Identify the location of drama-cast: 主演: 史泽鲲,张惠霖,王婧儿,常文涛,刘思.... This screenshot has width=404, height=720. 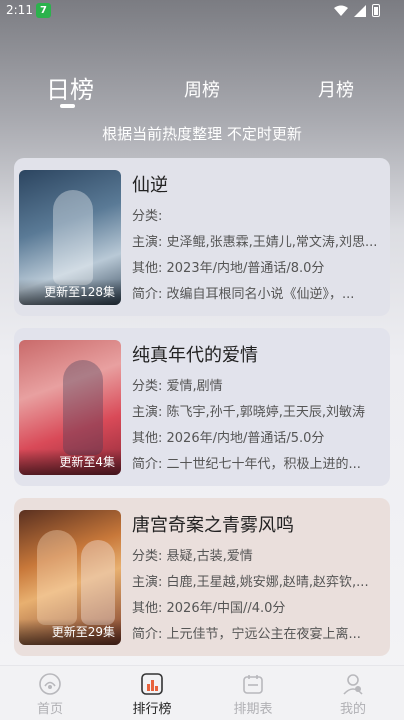
(255, 242).